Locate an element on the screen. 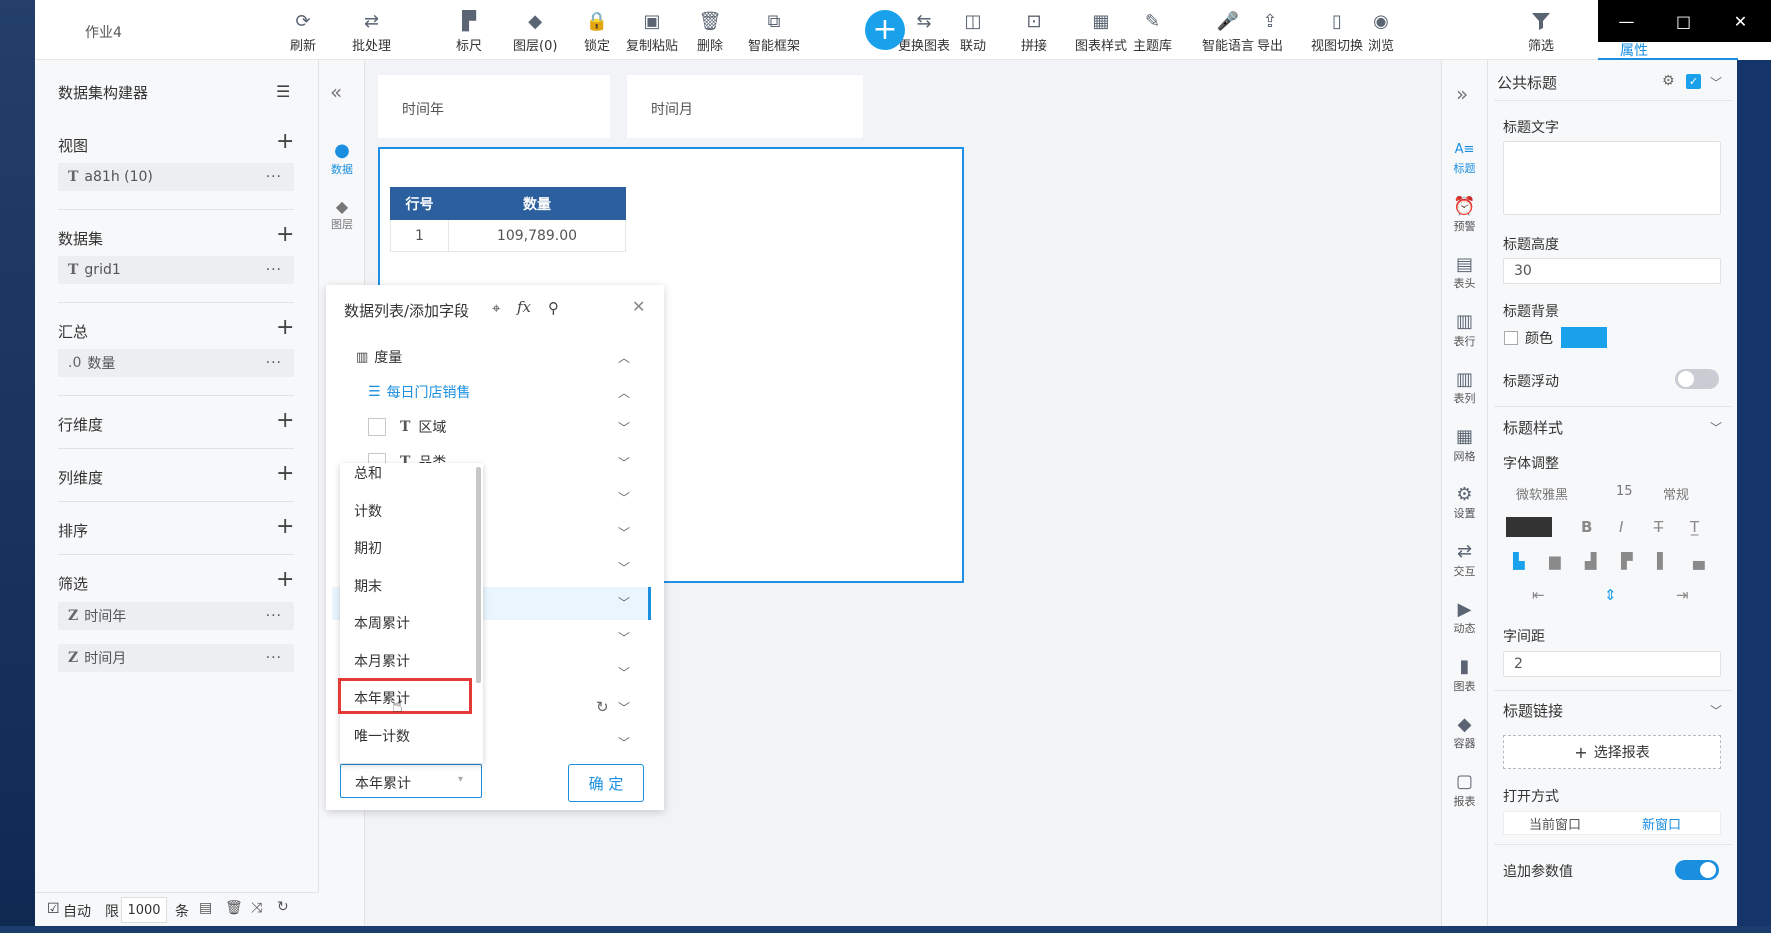 The image size is (1771, 933). chevron-down-icon: ▾ is located at coordinates (460, 779).